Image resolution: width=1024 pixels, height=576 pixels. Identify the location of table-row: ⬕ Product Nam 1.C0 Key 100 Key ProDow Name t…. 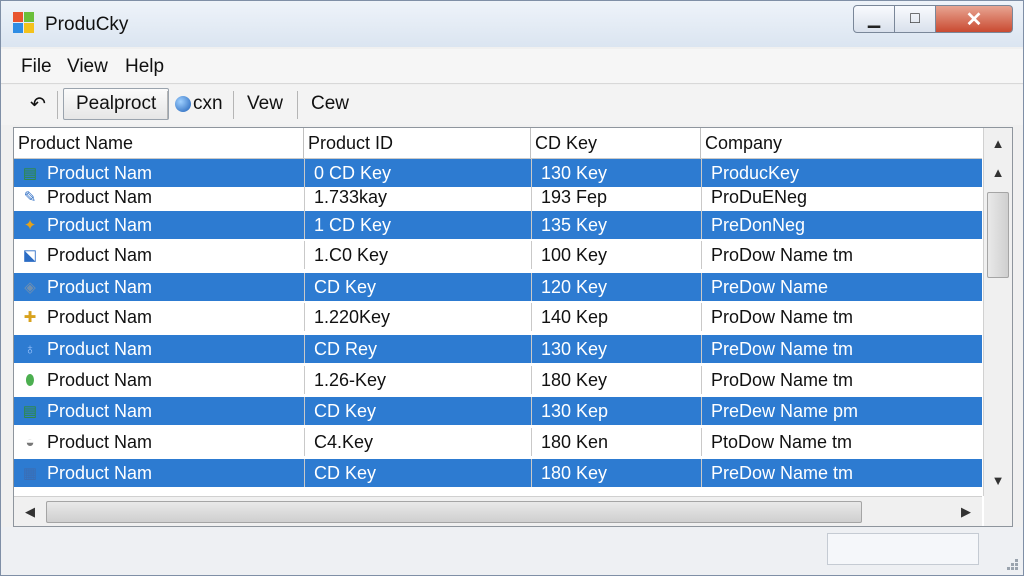
(498, 255).